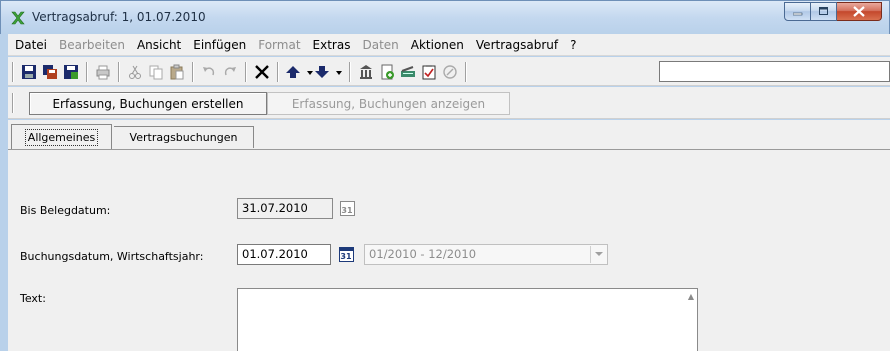 Image resolution: width=890 pixels, height=351 pixels. Describe the element at coordinates (230, 72) in the screenshot. I see `redo-icon` at that location.